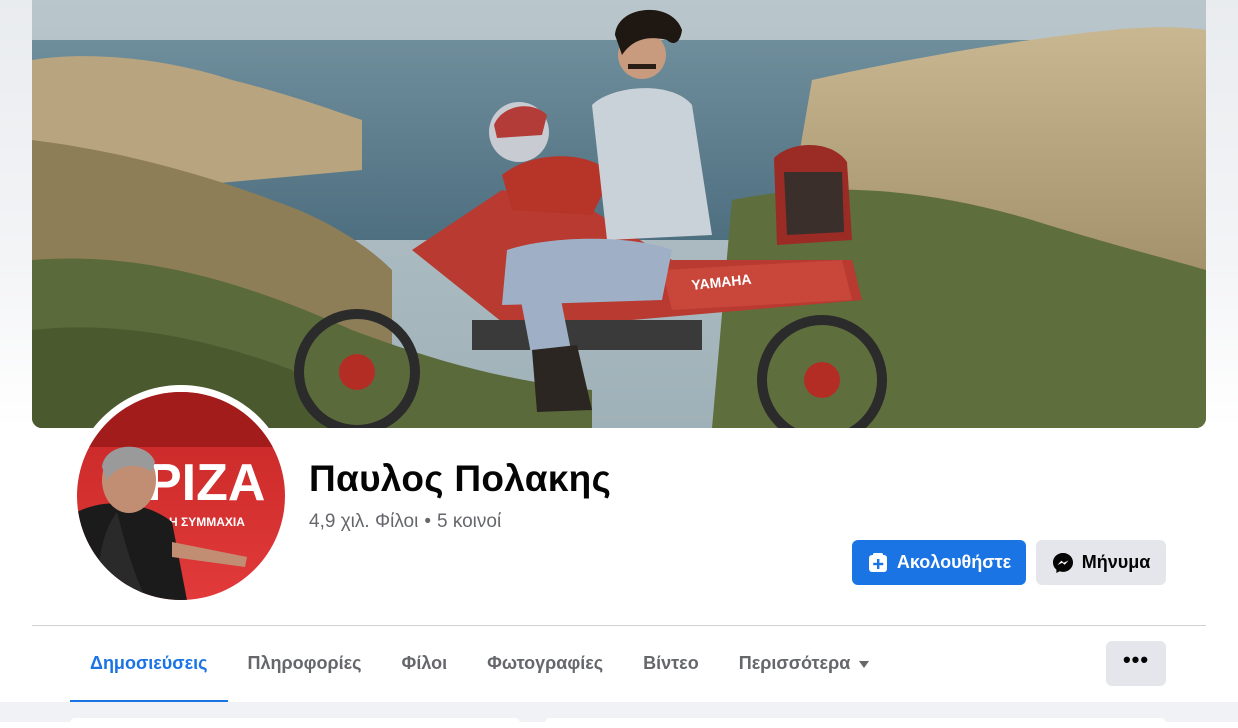 The height and width of the screenshot is (728, 1238). I want to click on svg-text: Η ΣΥΜΜΑΧΙΑ, so click(207, 522).